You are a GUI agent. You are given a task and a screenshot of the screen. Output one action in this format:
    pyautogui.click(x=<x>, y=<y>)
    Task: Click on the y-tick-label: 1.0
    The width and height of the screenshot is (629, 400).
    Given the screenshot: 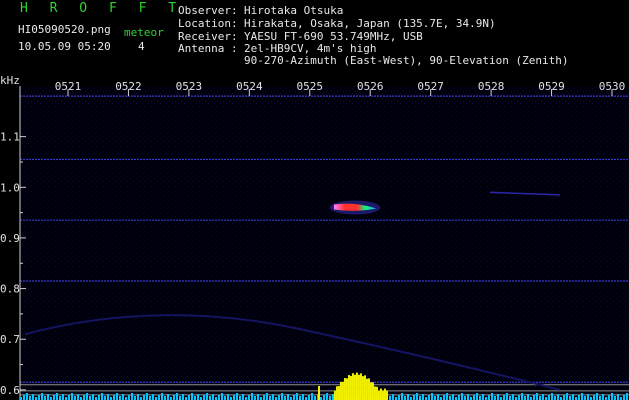 What is the action you would take?
    pyautogui.click(x=10, y=187)
    